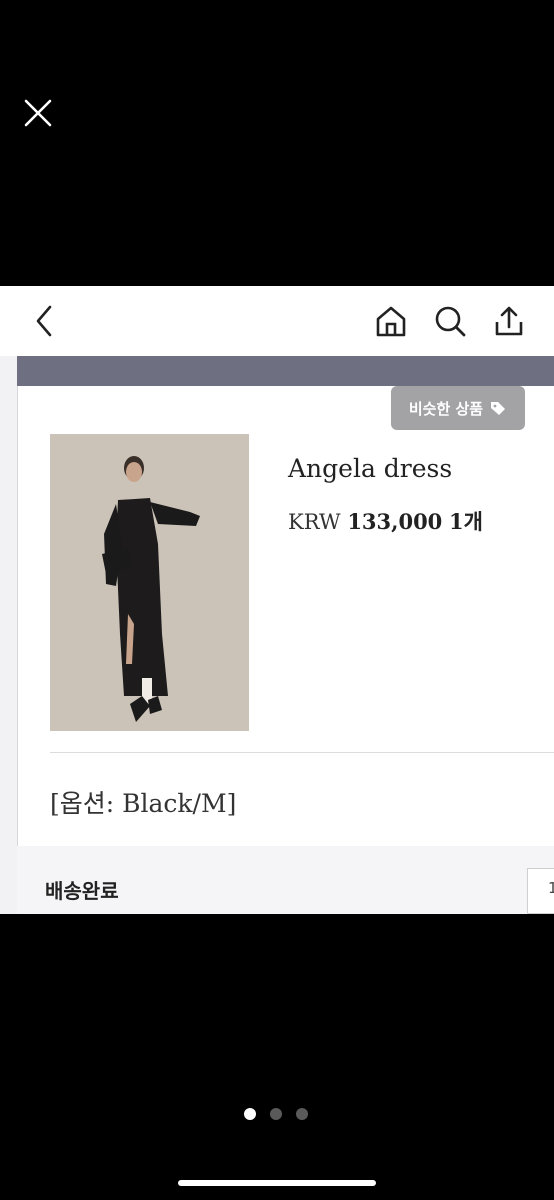  I want to click on home-indicator, so click(277, 1183).